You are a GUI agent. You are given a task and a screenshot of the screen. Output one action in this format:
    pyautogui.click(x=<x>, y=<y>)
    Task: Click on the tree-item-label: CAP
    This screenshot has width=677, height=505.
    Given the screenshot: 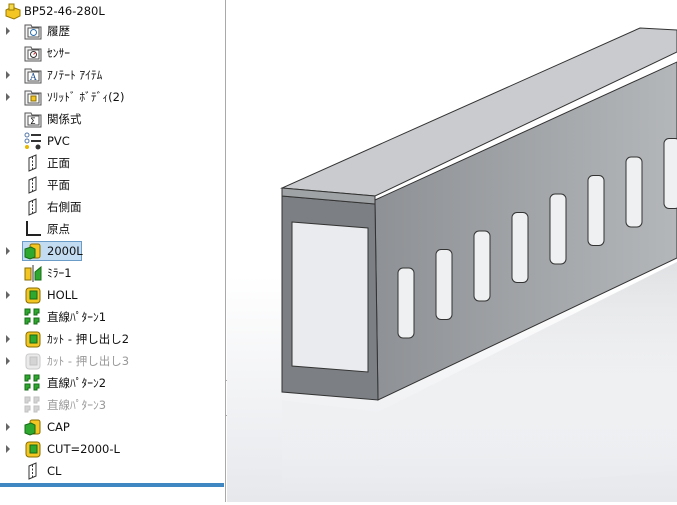 What is the action you would take?
    pyautogui.click(x=58, y=427)
    